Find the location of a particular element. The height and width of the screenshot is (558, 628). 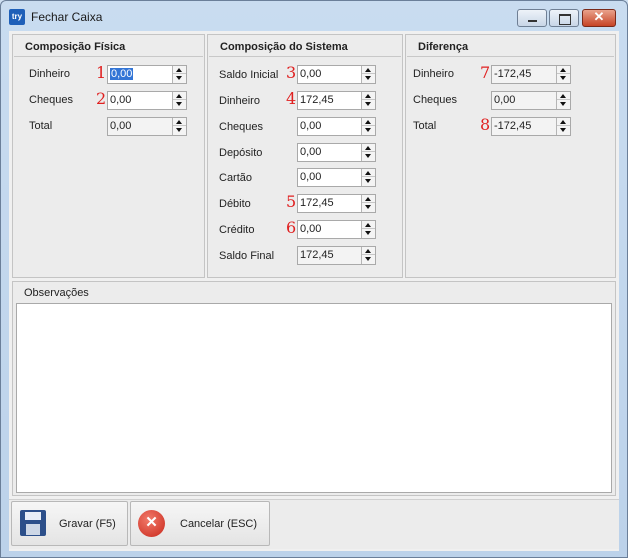

fisica-dinheiro-value: 0,00 is located at coordinates (122, 74).